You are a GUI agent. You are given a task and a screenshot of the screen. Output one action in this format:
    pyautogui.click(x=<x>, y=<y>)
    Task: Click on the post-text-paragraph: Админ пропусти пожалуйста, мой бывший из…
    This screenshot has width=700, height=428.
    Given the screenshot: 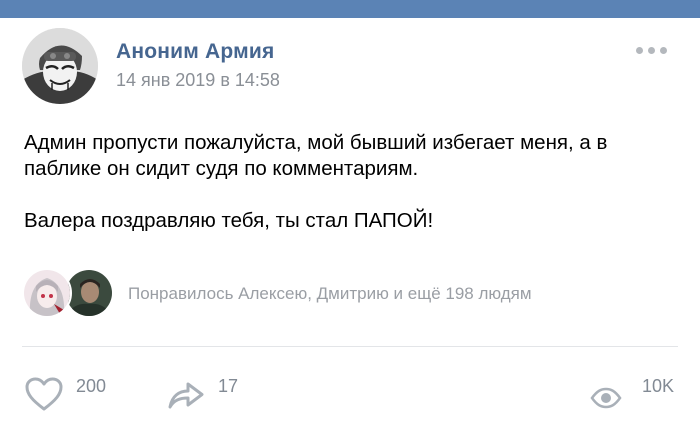 What is the action you would take?
    pyautogui.click(x=316, y=155)
    